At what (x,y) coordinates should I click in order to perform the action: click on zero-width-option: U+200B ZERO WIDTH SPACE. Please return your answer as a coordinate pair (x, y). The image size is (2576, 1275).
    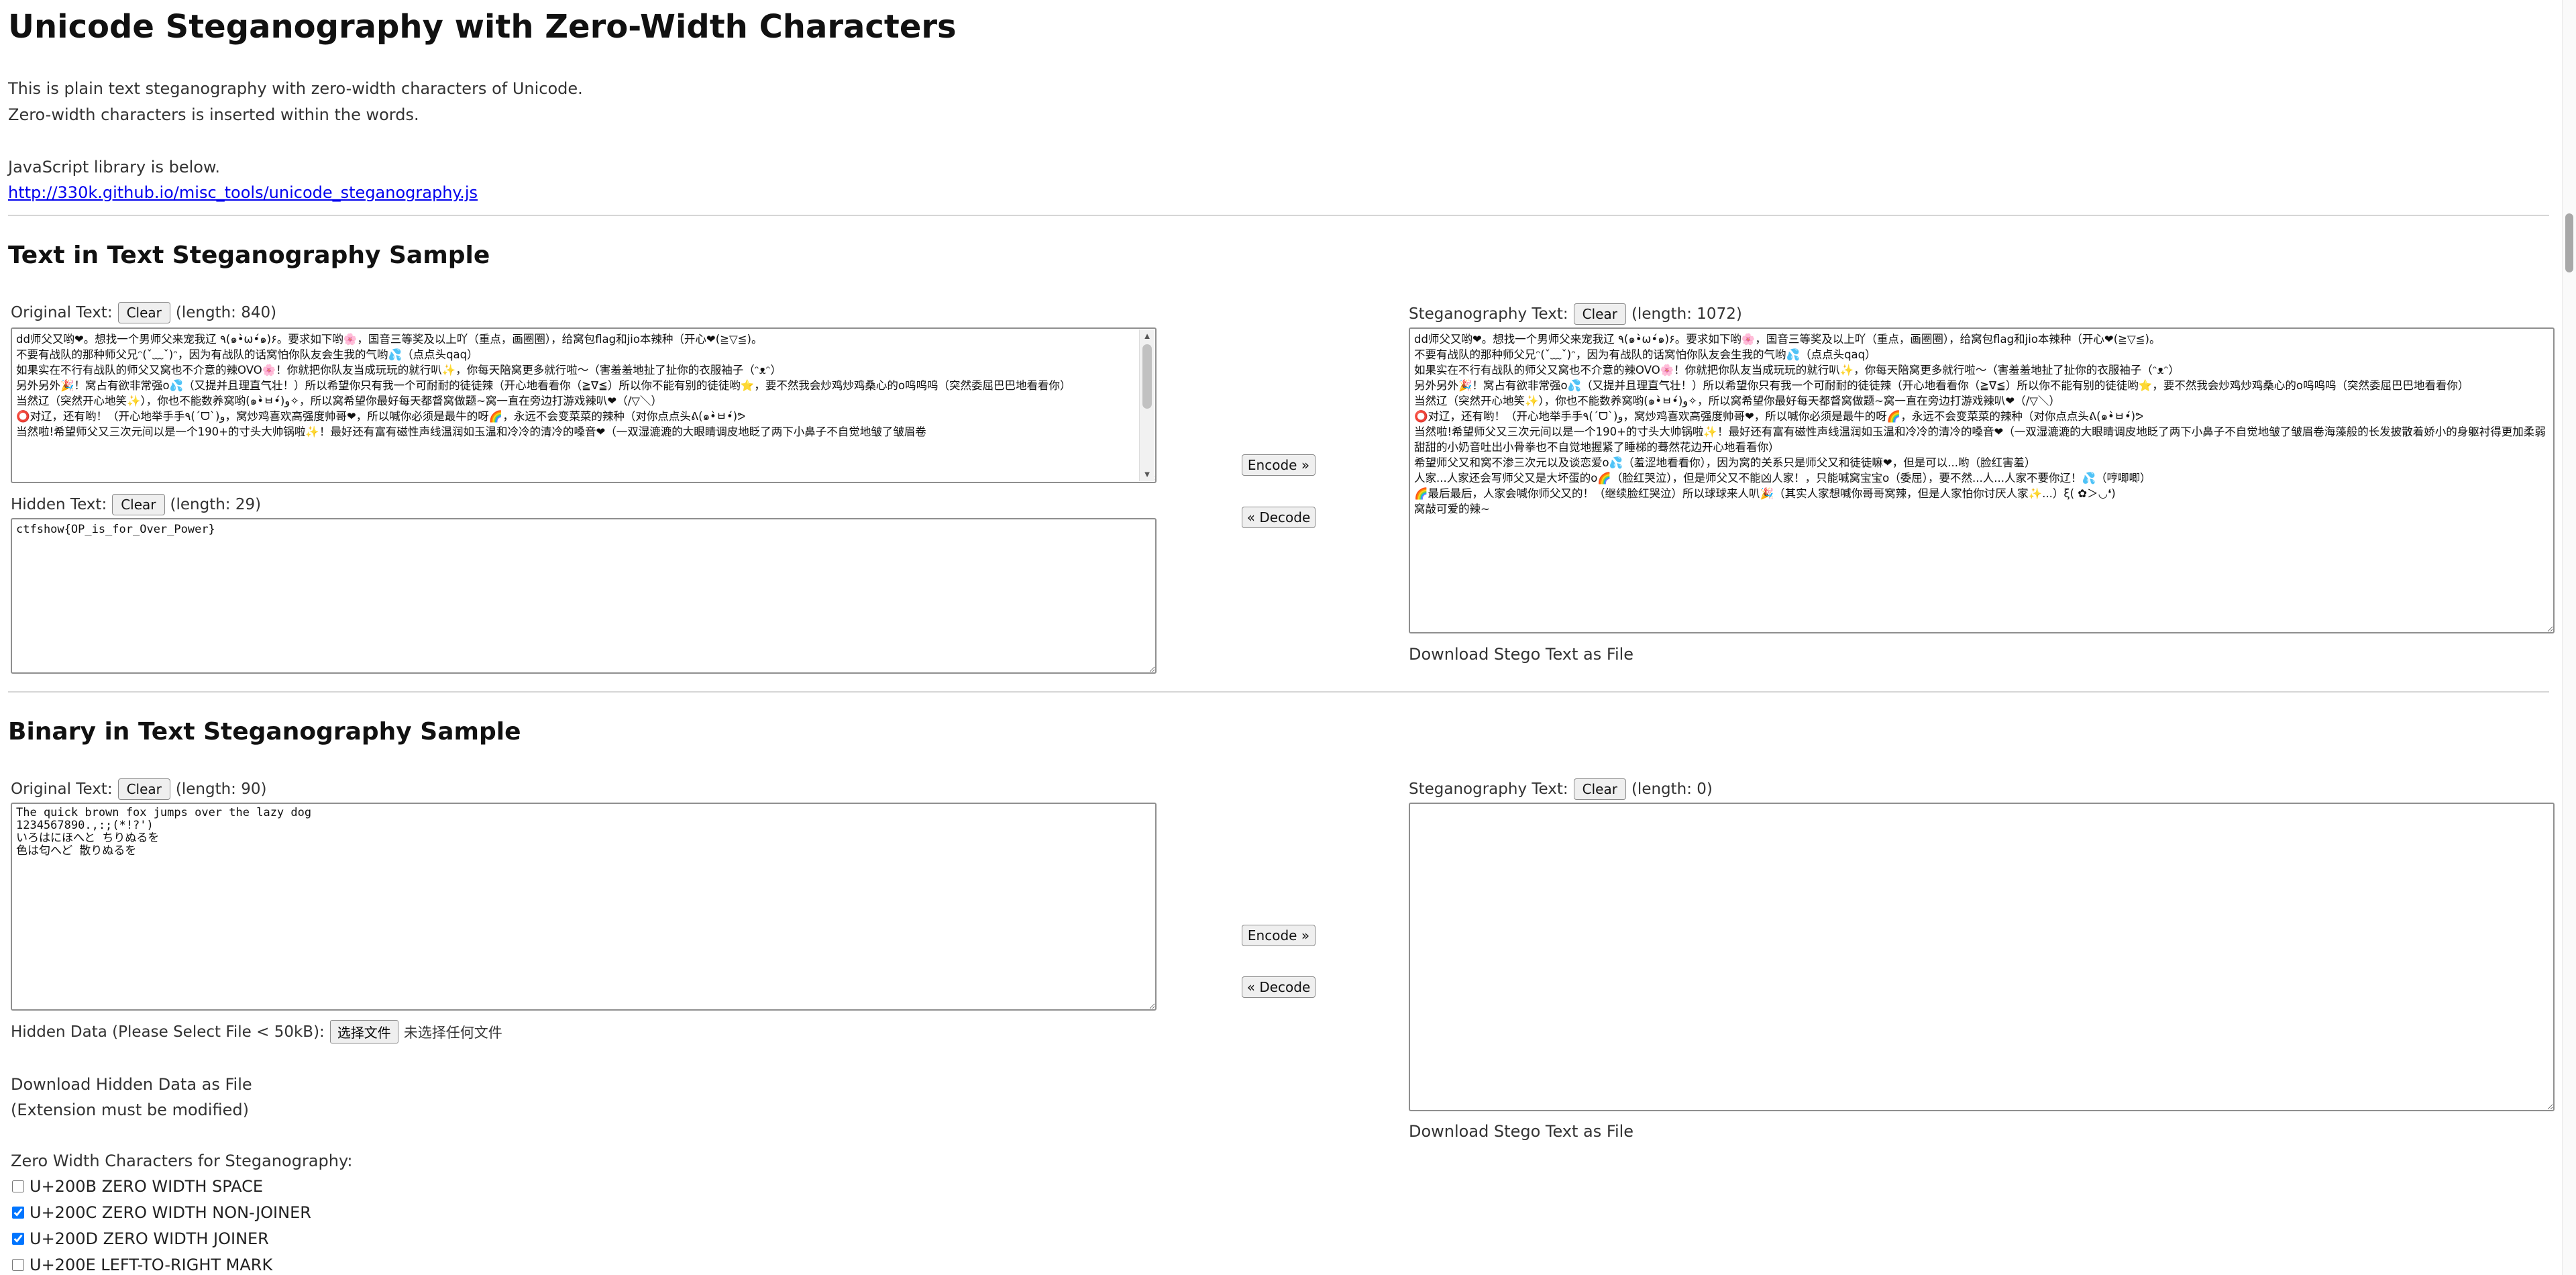
    Looking at the image, I should click on (137, 1186).